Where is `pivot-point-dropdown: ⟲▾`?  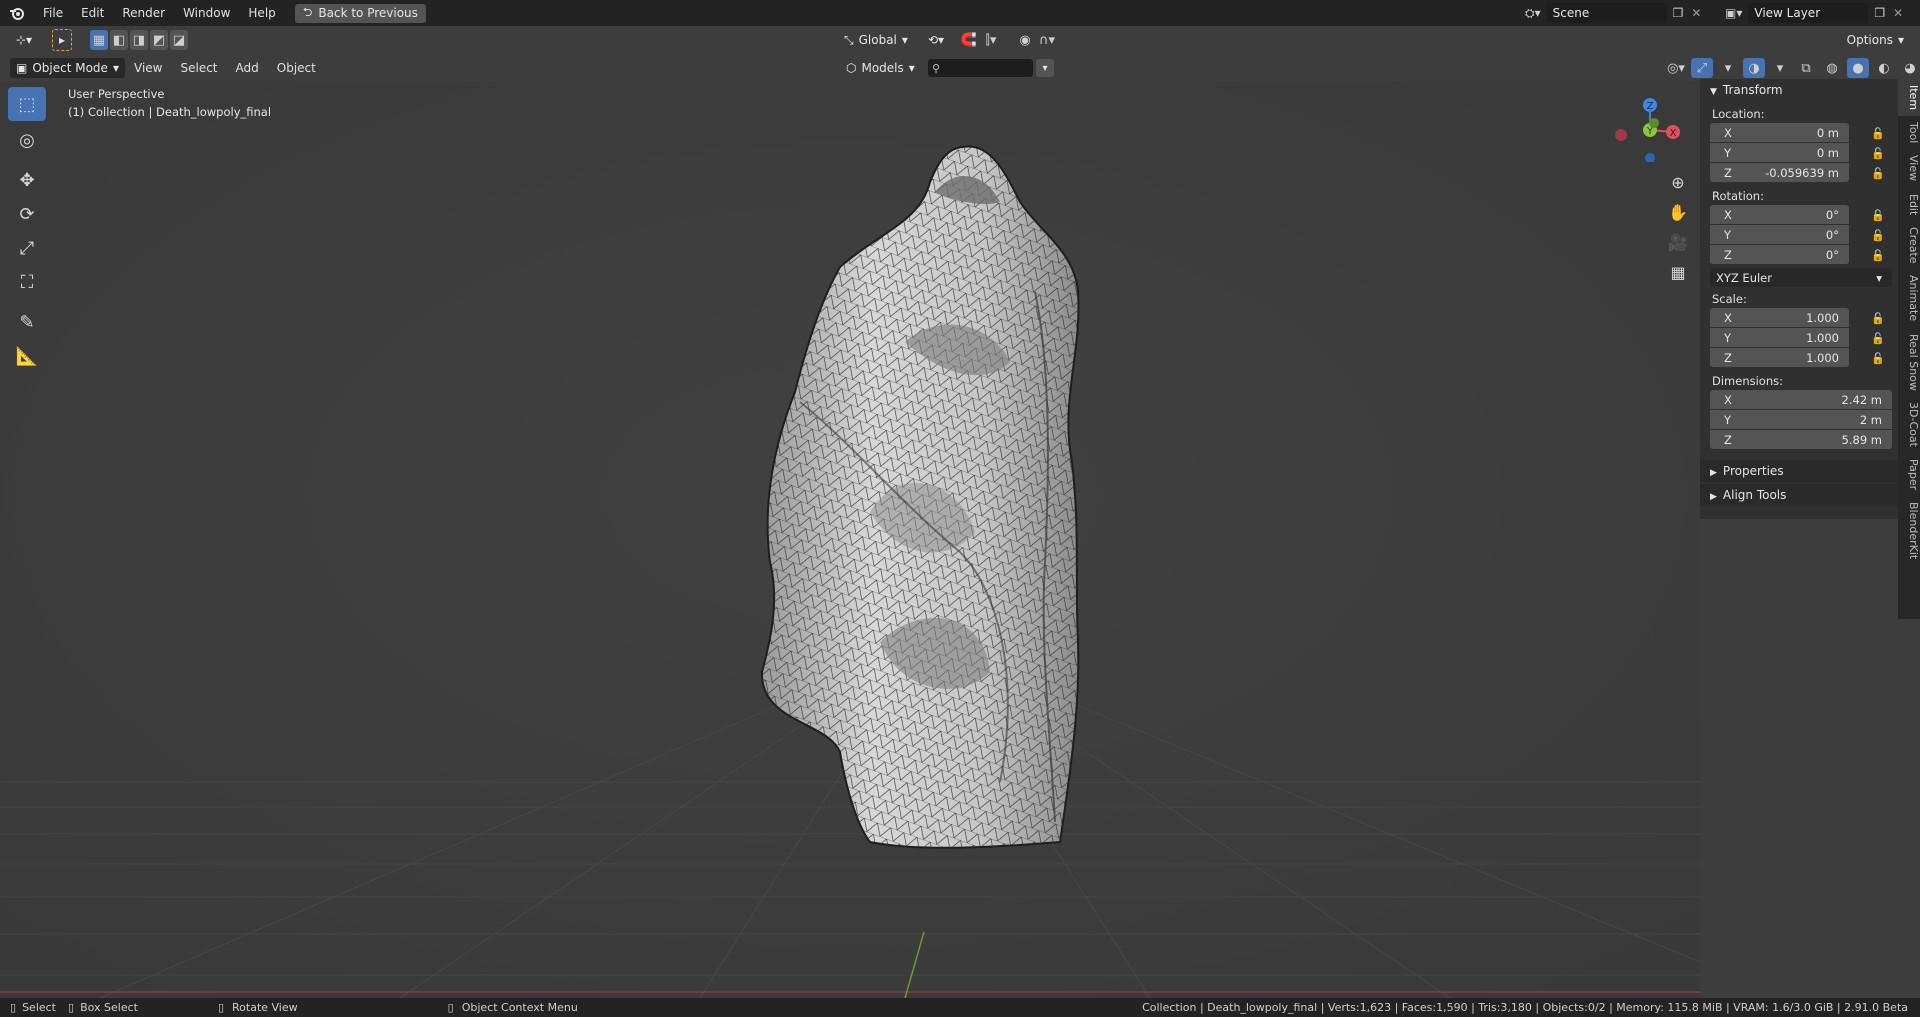
pivot-point-dropdown: ⟲▾ is located at coordinates (936, 40).